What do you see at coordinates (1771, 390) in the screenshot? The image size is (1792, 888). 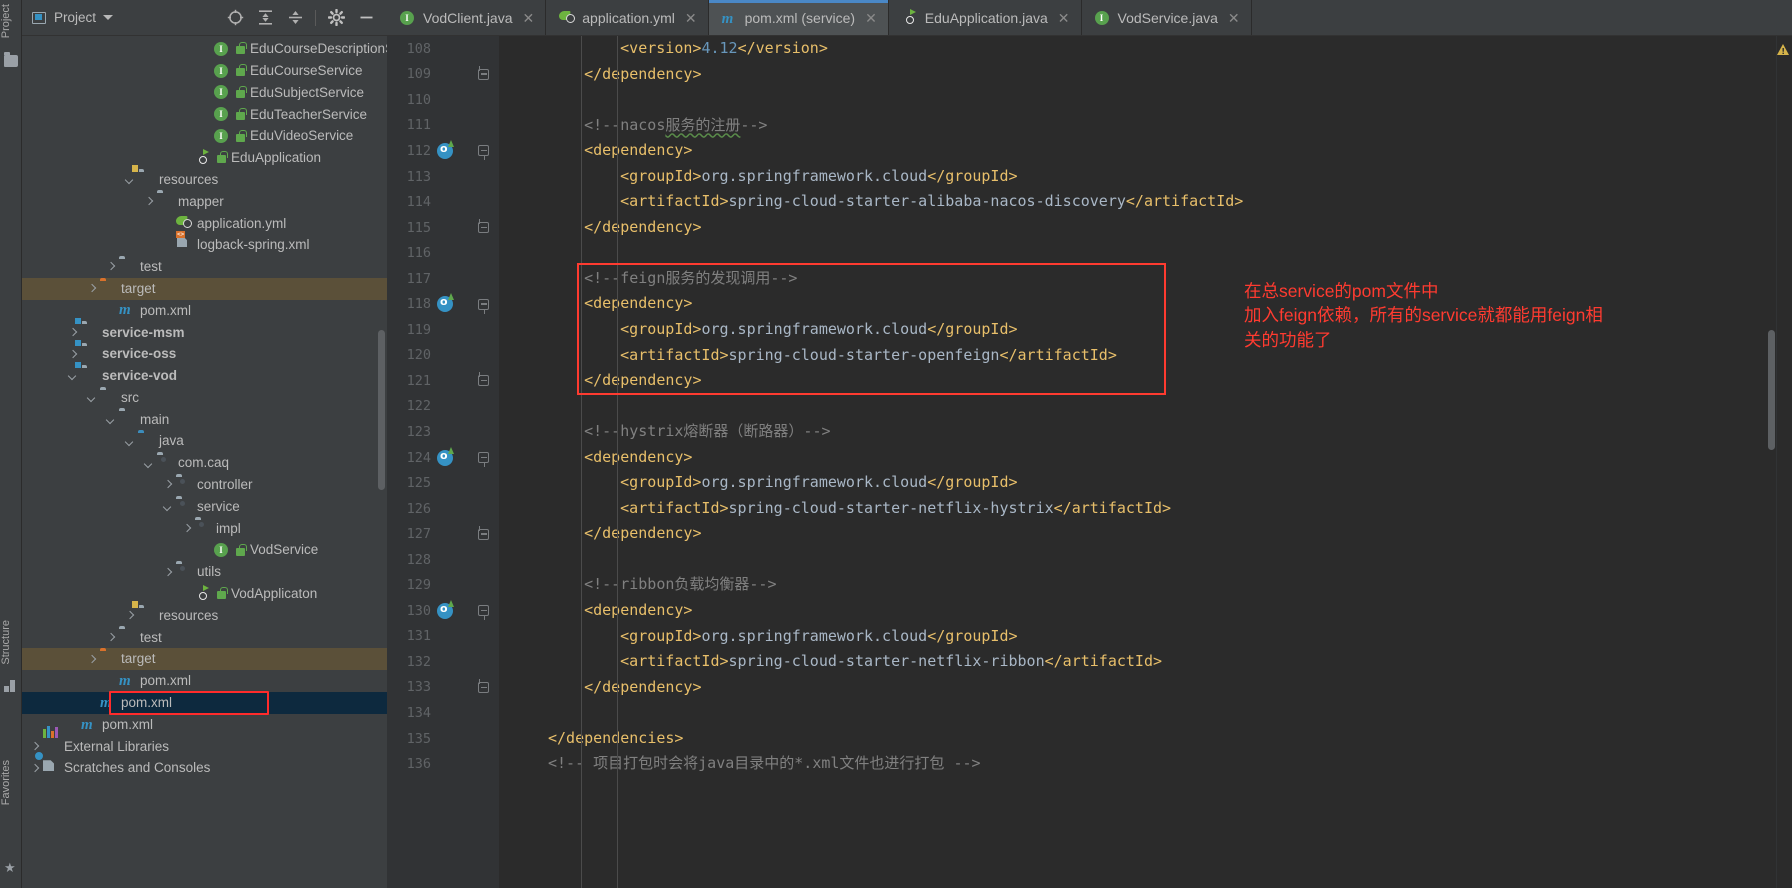 I see `editor-vertical-scrollbar` at bounding box center [1771, 390].